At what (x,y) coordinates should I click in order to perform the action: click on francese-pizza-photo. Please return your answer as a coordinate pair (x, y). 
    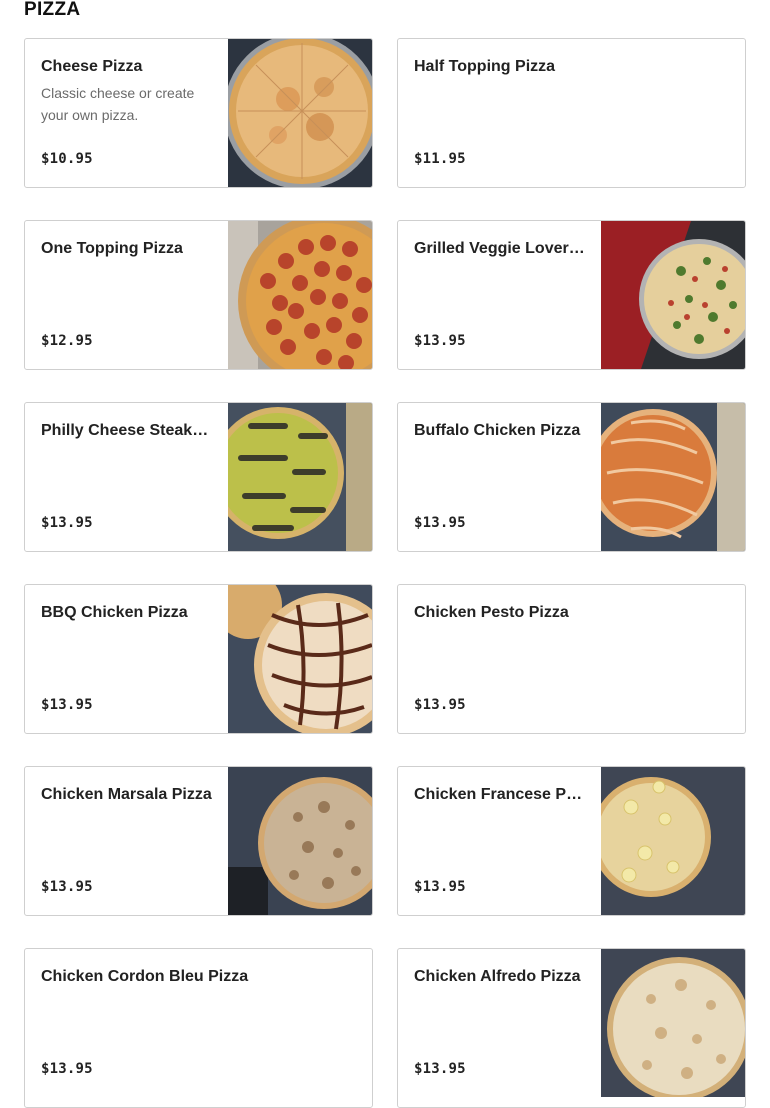
    Looking at the image, I should click on (673, 841).